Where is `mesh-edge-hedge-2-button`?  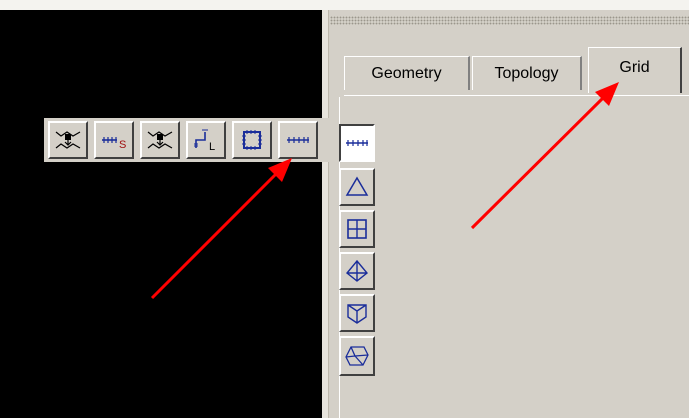 mesh-edge-hedge-2-button is located at coordinates (160, 140).